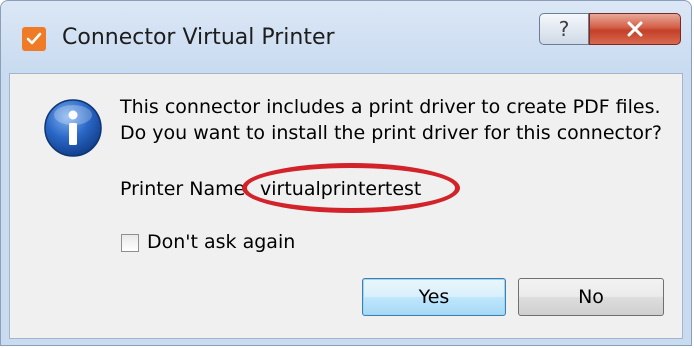 The image size is (694, 348). I want to click on help-button: ?, so click(564, 29).